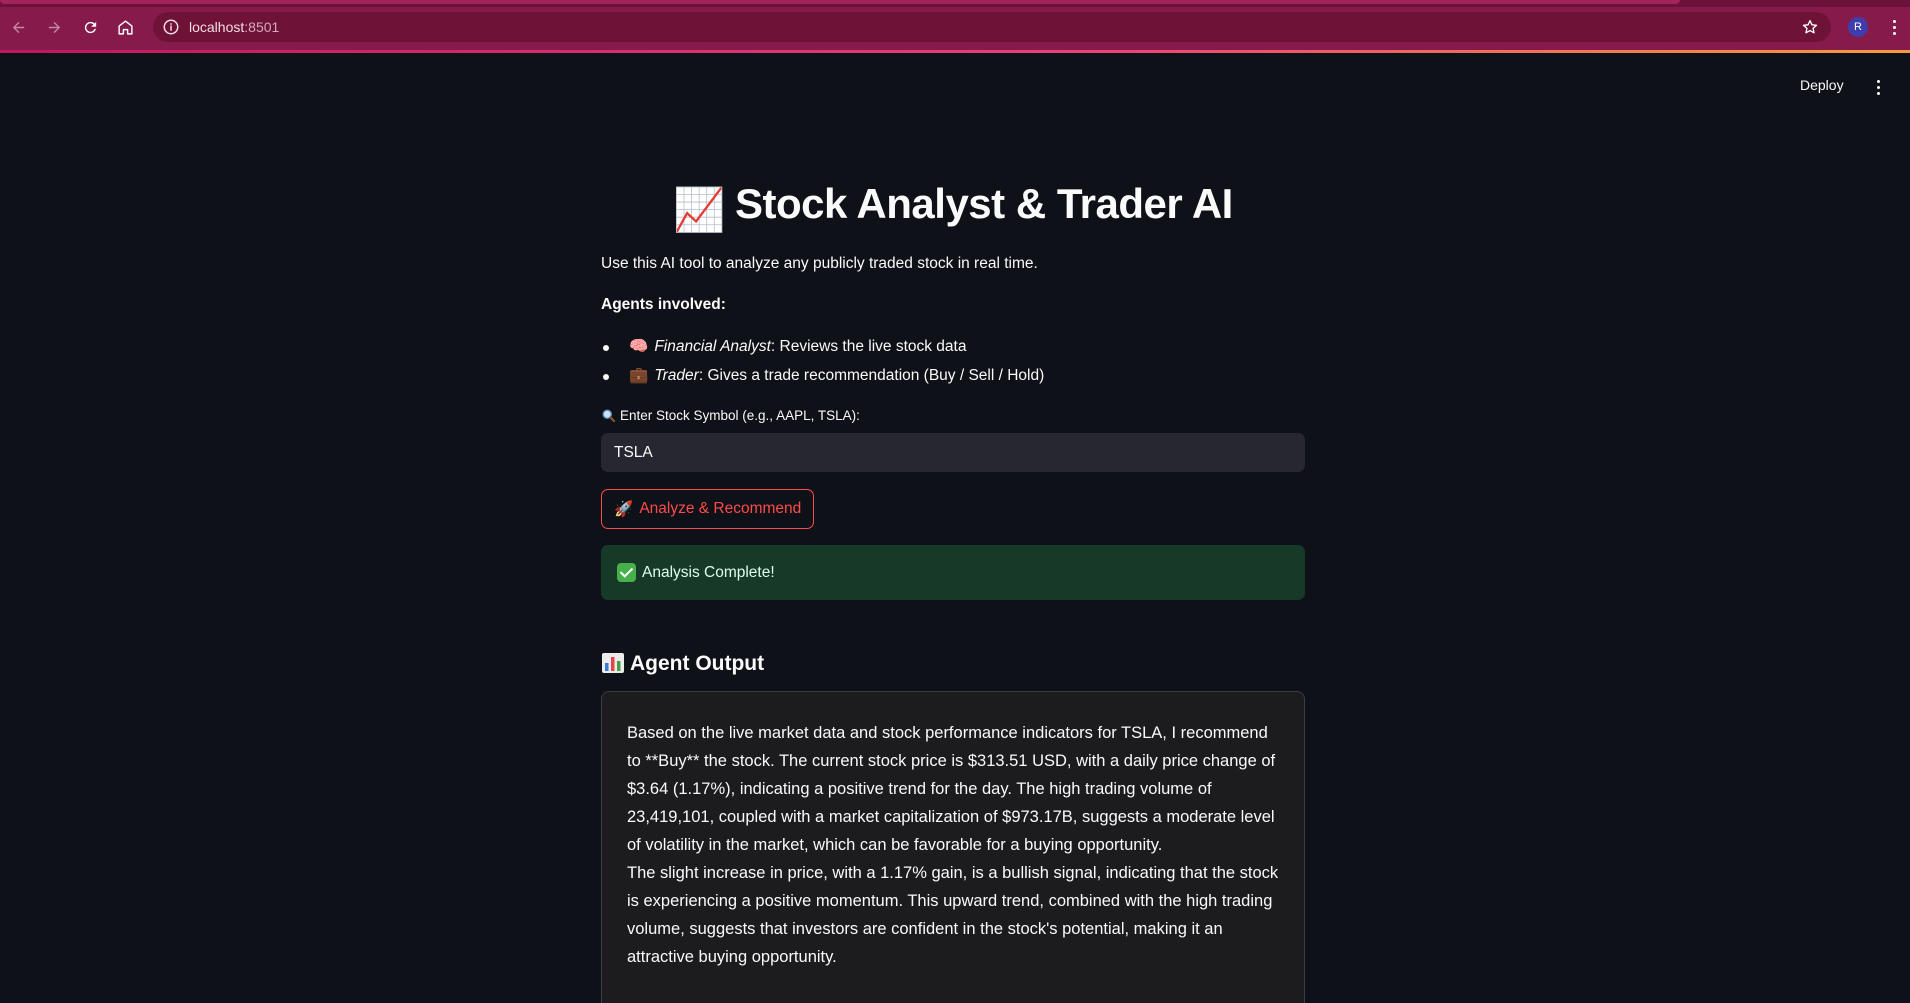 This screenshot has width=1910, height=1003. What do you see at coordinates (624, 509) in the screenshot?
I see `rocket-icon: 🚀` at bounding box center [624, 509].